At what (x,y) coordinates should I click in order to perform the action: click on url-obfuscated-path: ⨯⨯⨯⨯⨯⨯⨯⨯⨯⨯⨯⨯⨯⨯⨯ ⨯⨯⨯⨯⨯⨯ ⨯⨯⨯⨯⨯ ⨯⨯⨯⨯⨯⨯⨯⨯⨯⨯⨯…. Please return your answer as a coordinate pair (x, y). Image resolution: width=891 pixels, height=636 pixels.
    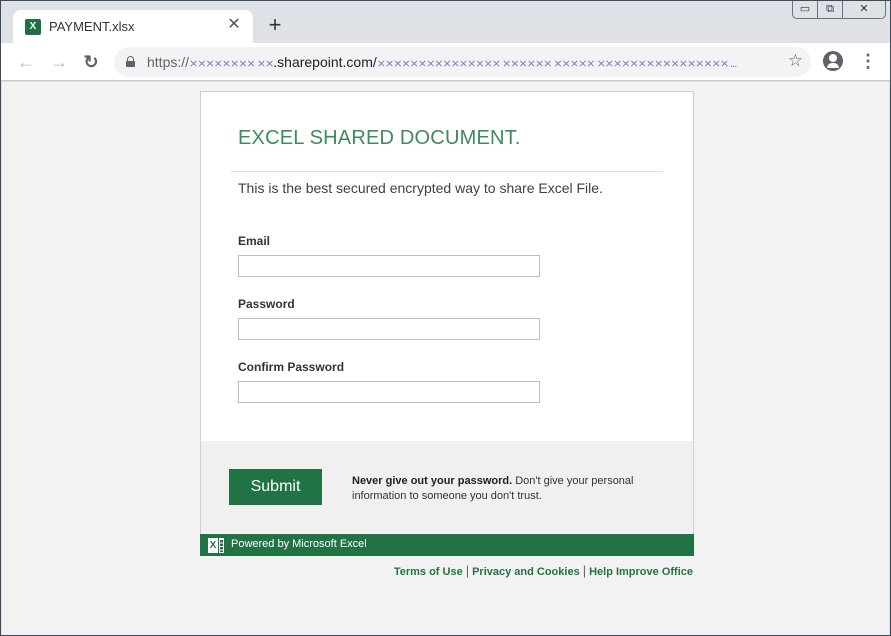
    Looking at the image, I should click on (556, 64).